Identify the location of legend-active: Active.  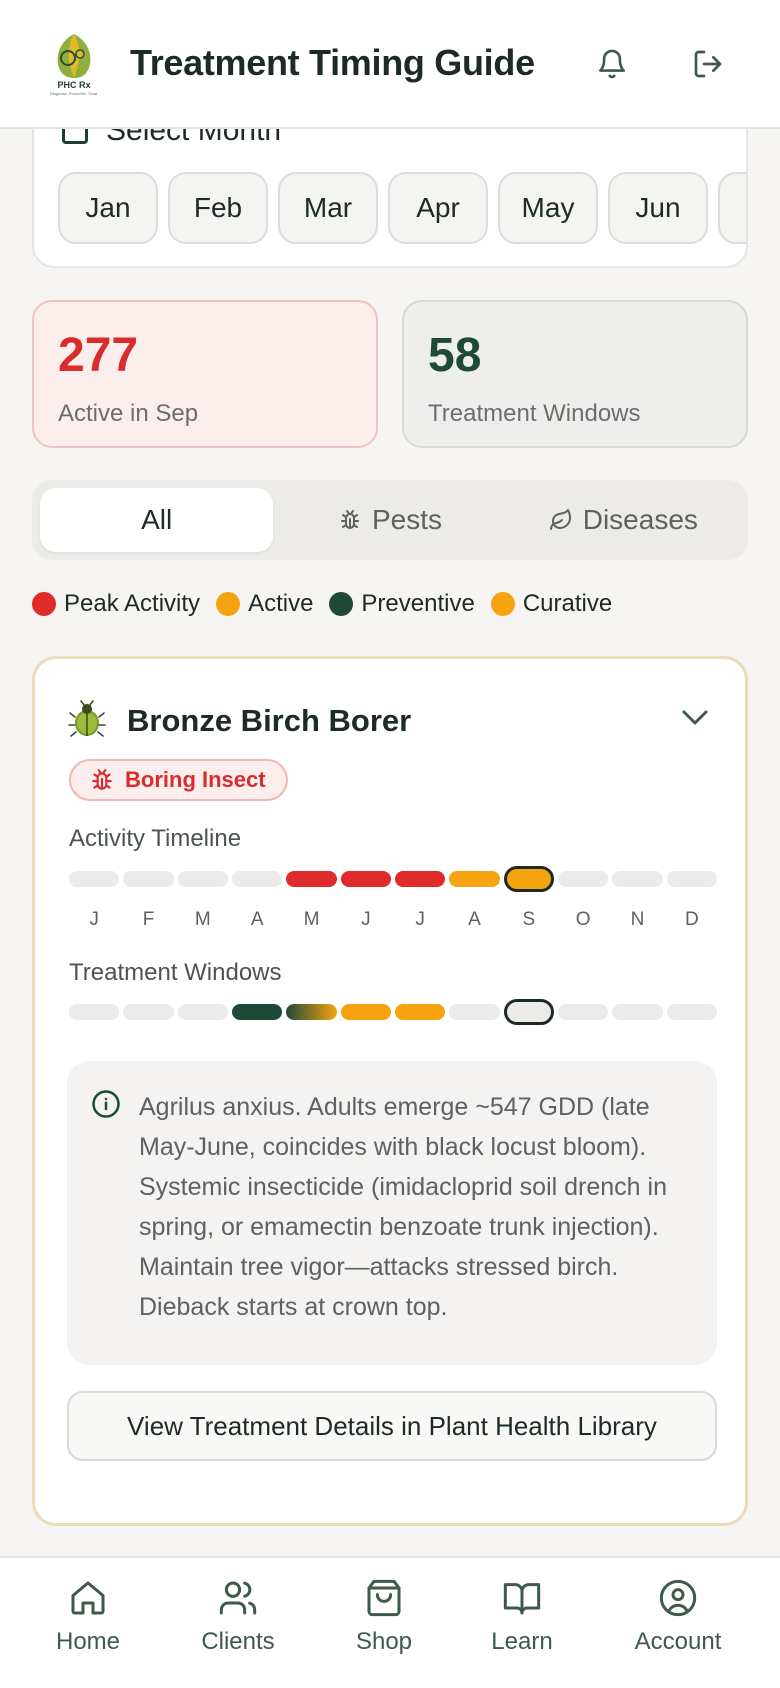
(264, 604).